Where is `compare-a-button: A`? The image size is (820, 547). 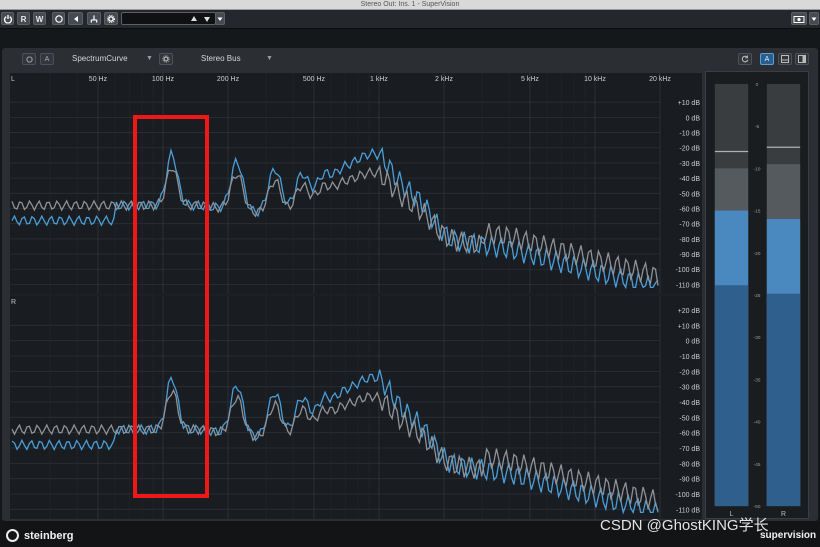 compare-a-button: A is located at coordinates (767, 59).